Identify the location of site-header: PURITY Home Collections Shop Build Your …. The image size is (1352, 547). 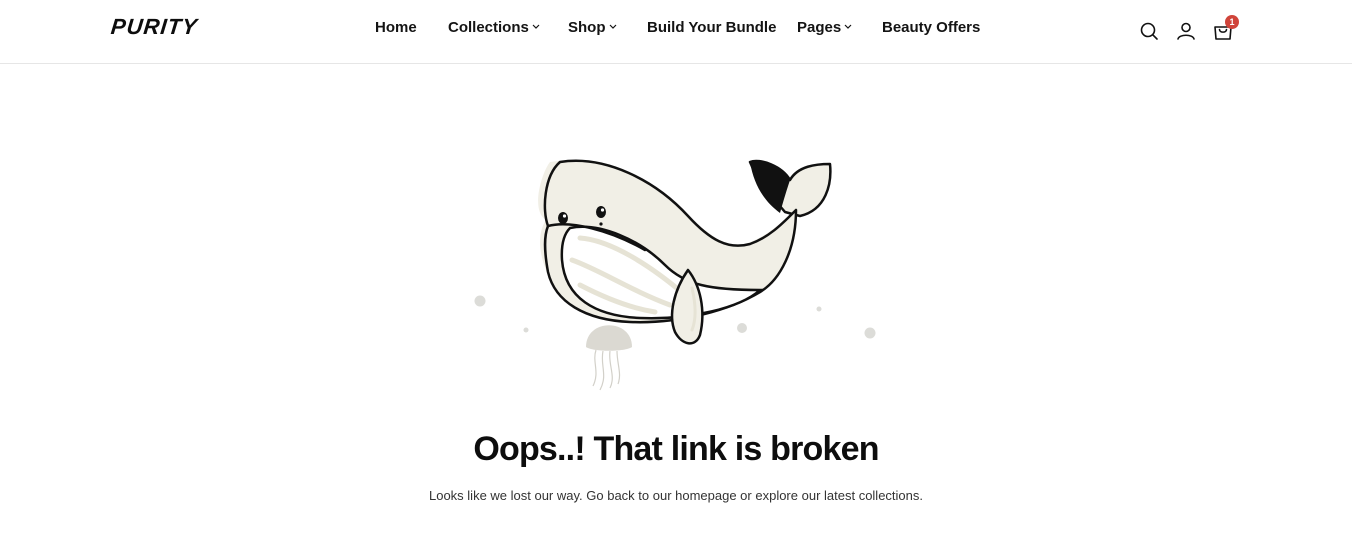
(676, 32).